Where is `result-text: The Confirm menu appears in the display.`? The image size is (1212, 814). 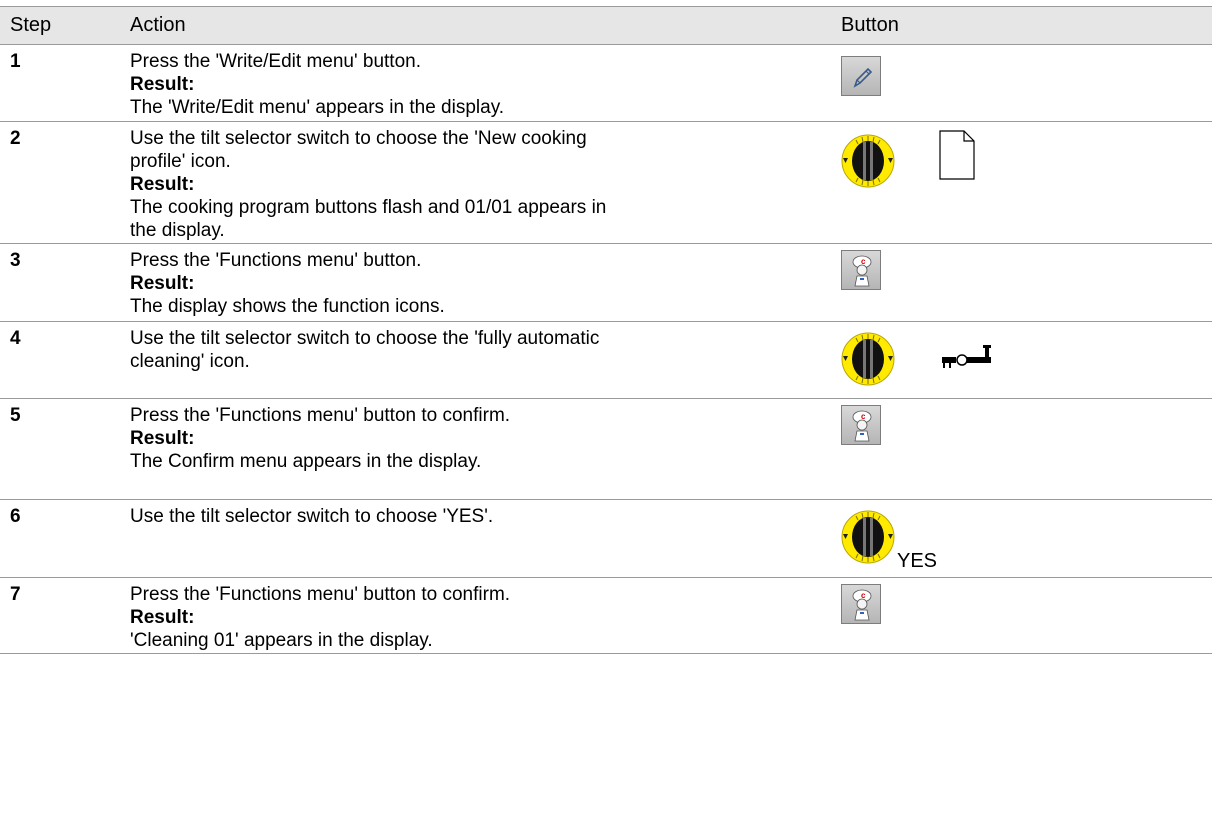 result-text: The Confirm menu appears in the display. is located at coordinates (306, 461).